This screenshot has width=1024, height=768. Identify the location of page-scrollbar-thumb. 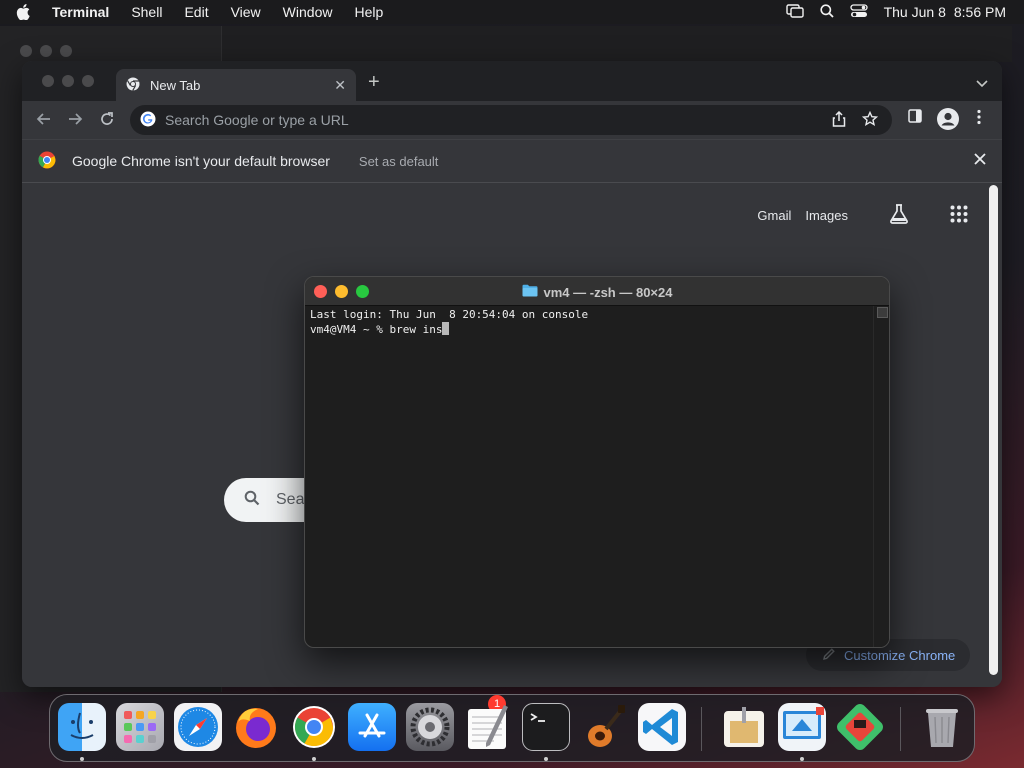
(993, 430).